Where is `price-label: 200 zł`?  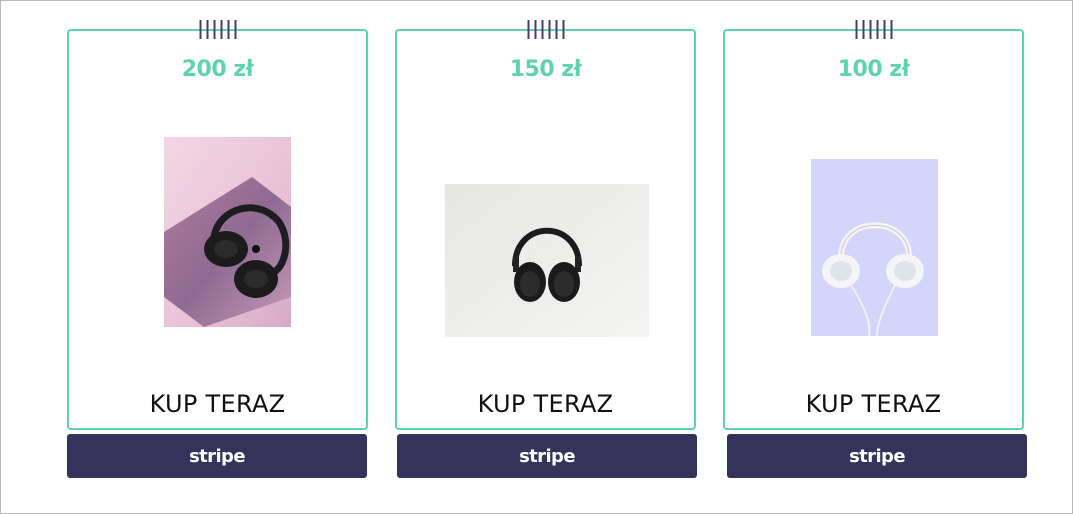
price-label: 200 zł is located at coordinates (217, 69).